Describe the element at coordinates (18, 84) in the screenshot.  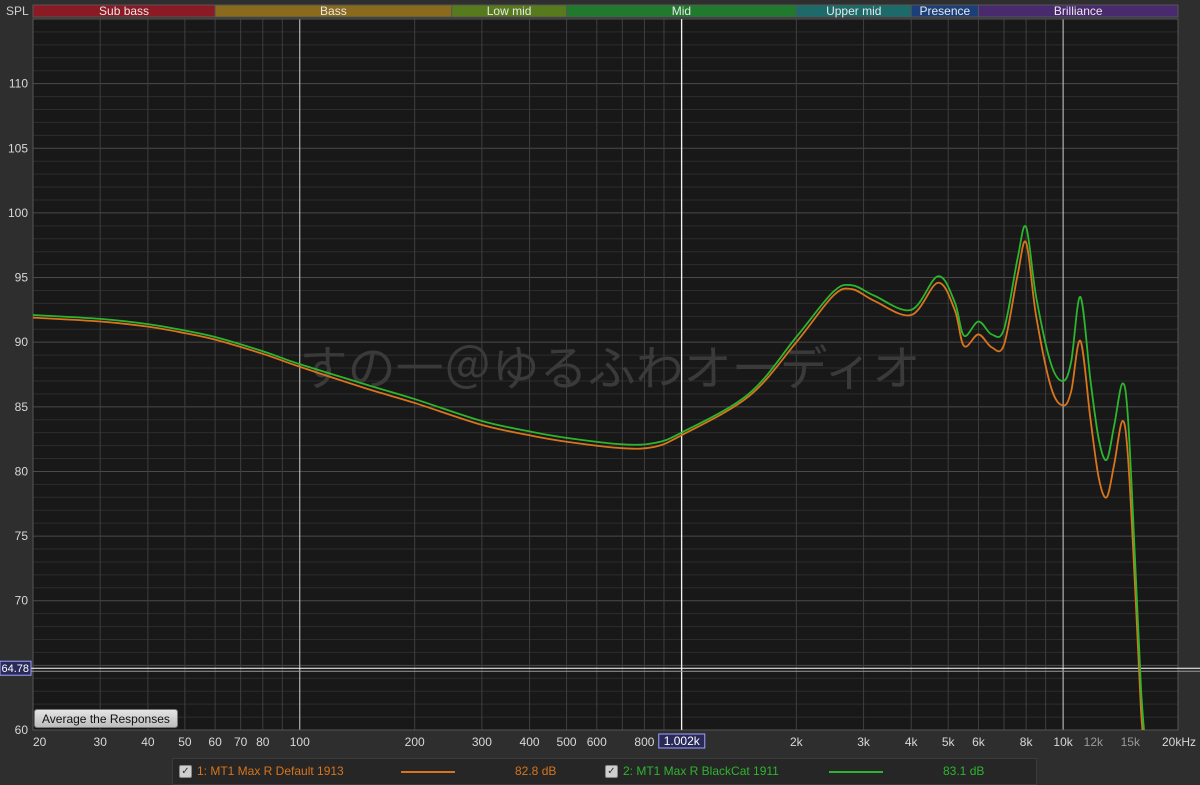
I see `y-tick-label-110: 110` at that location.